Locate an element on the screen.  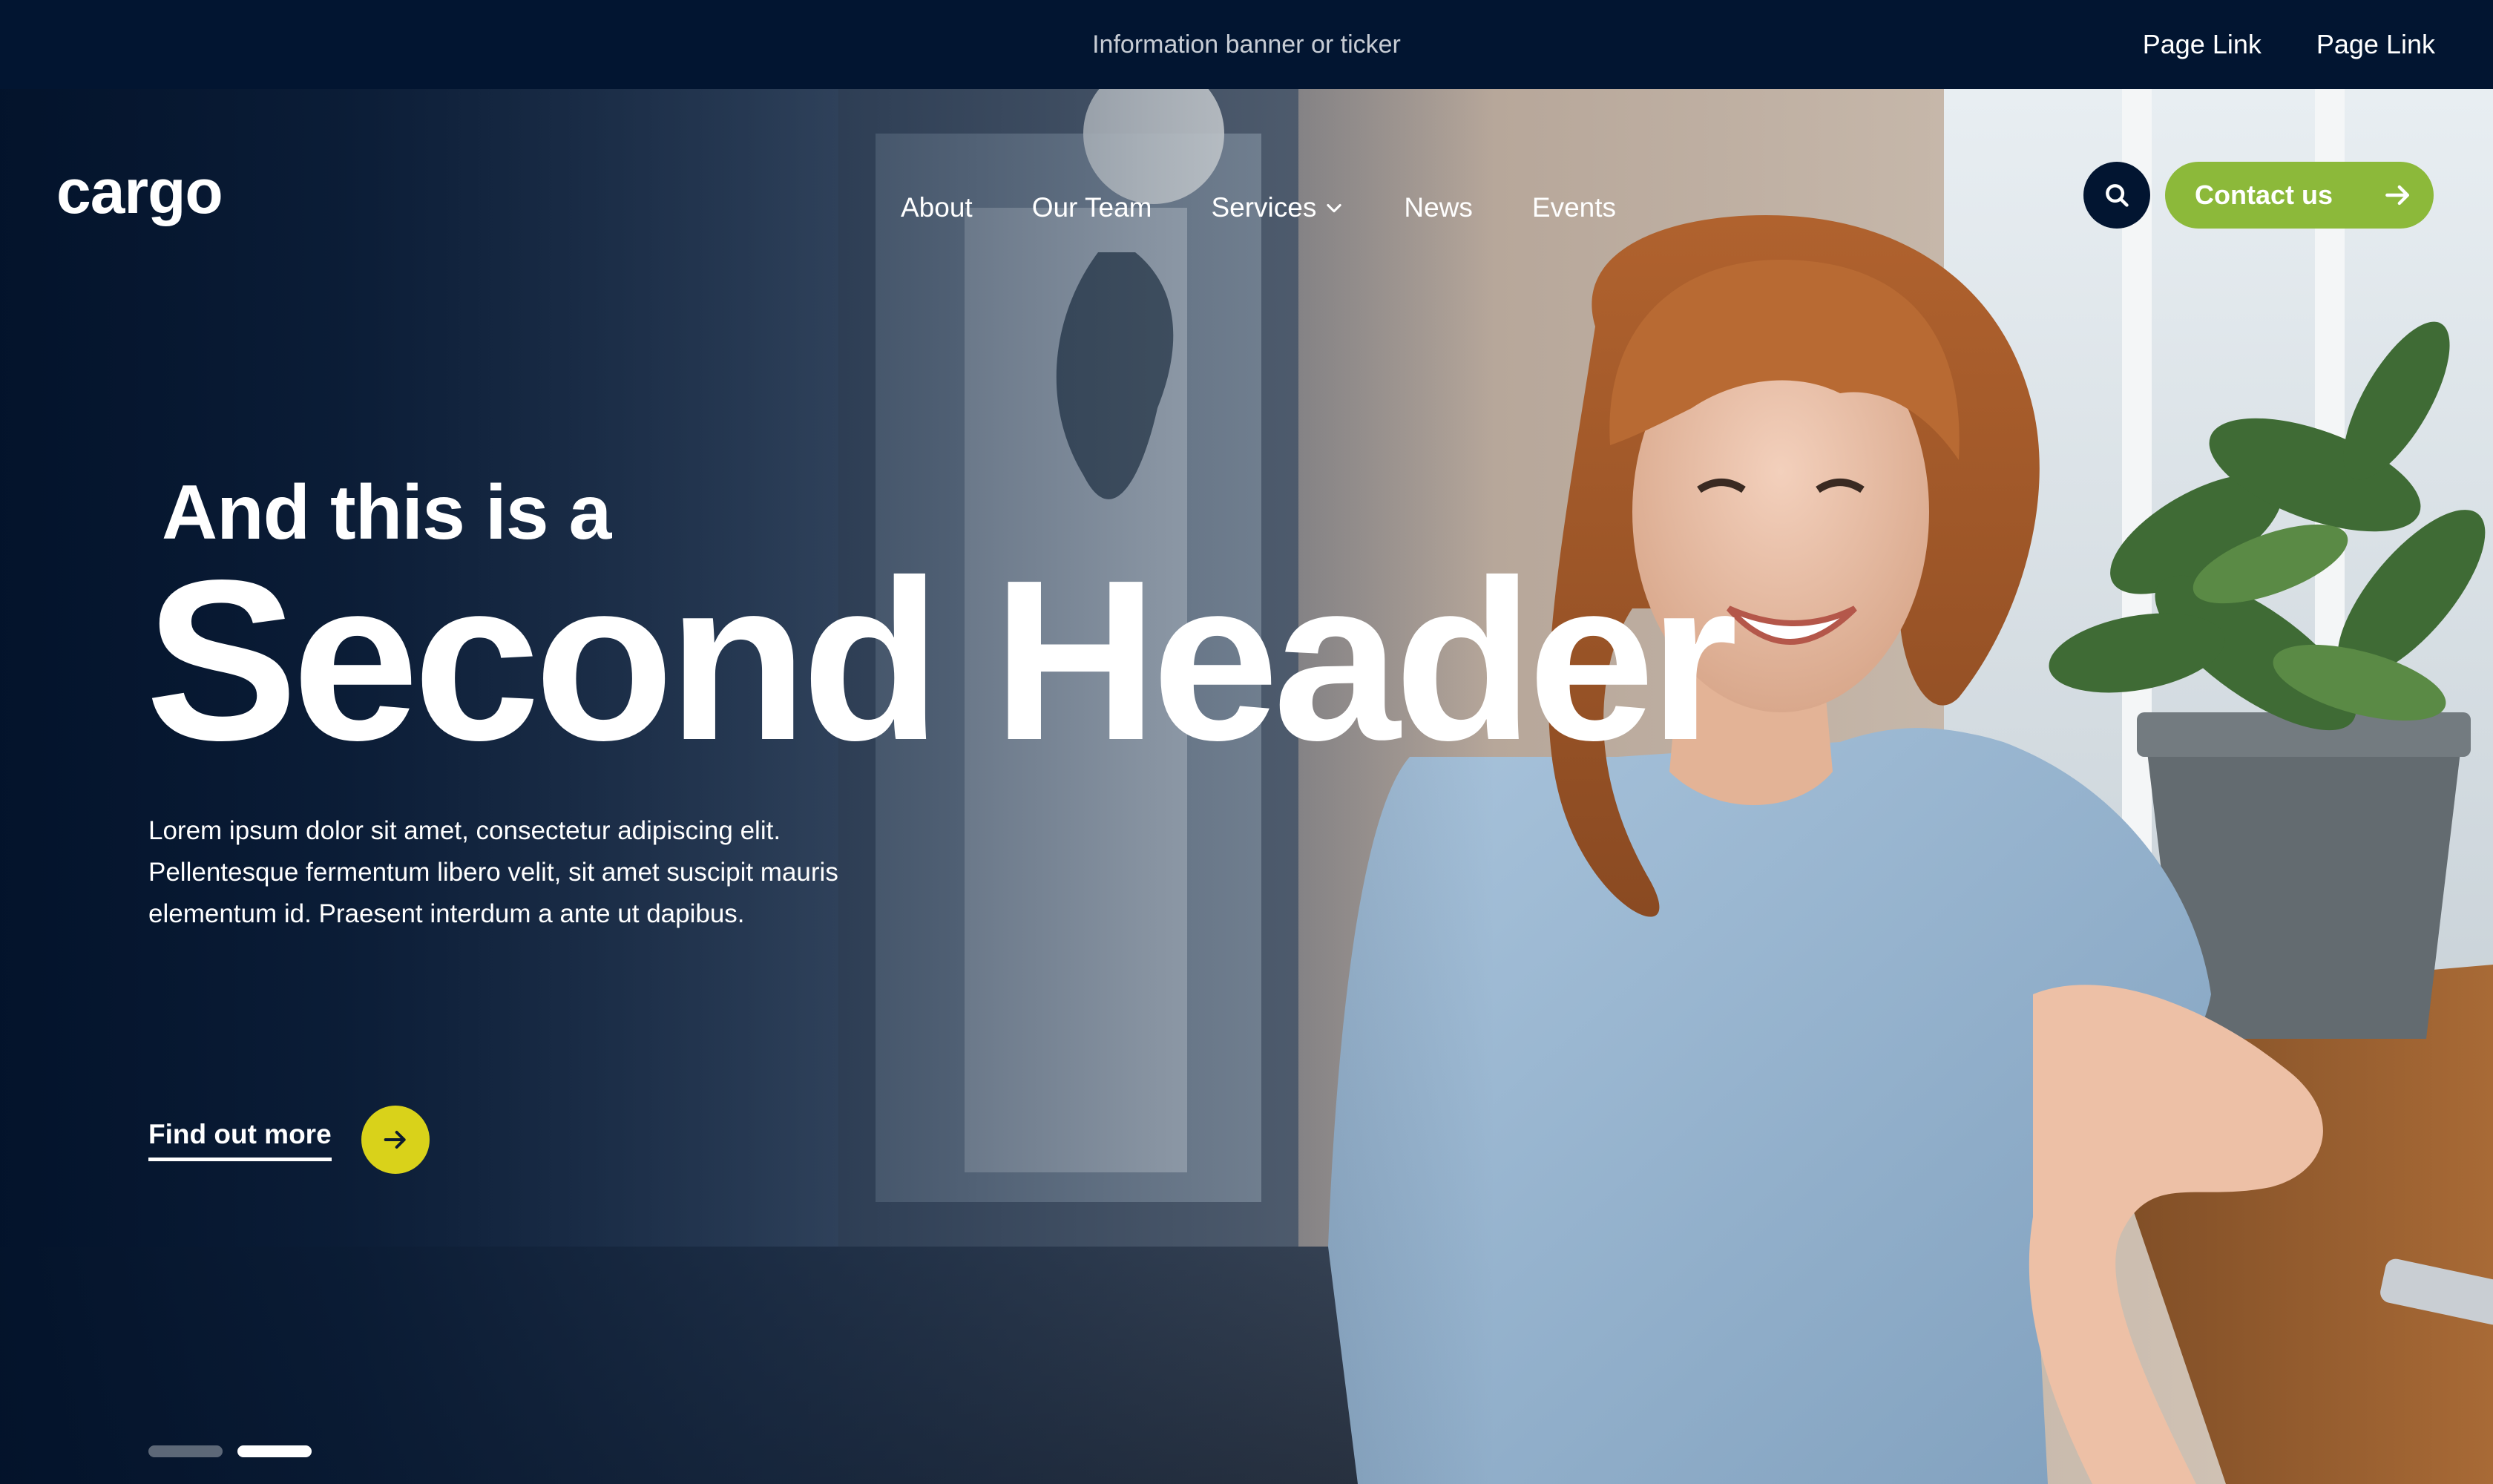
search-button is located at coordinates (2116, 195).